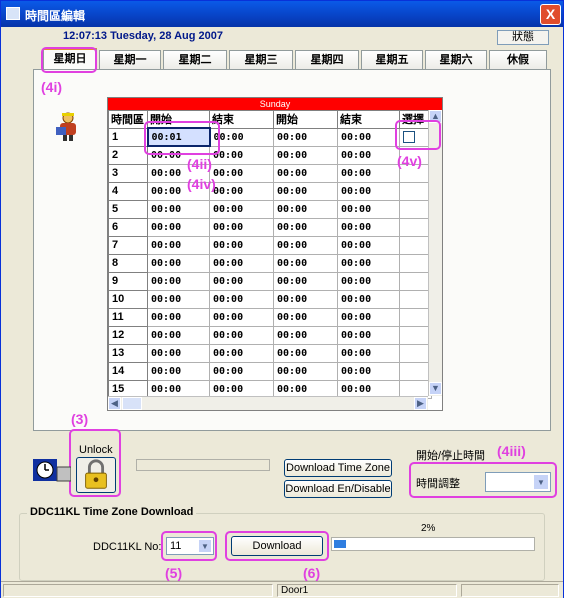 This screenshot has height=598, width=564. What do you see at coordinates (268, 403) in the screenshot?
I see `horizontal-scrollbar: ◀ ▶` at bounding box center [268, 403].